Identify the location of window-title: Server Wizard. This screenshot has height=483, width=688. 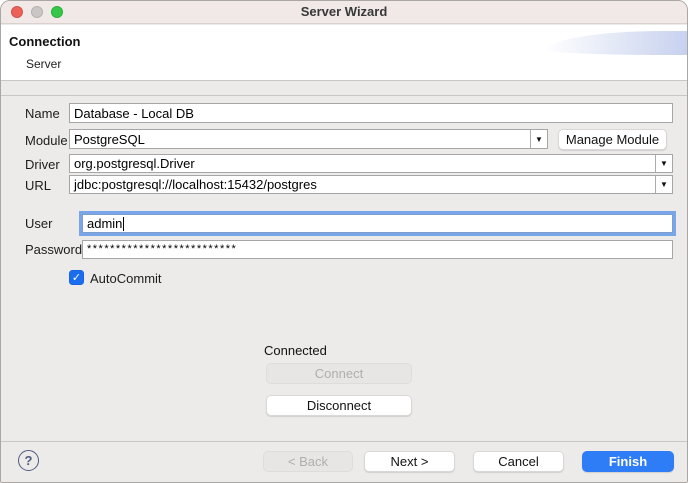
(344, 11).